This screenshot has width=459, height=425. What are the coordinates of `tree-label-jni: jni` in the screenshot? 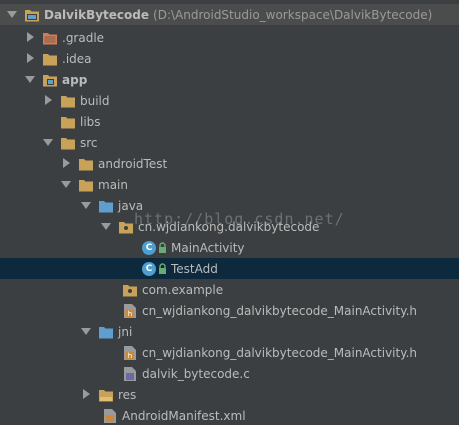 It's located at (125, 331).